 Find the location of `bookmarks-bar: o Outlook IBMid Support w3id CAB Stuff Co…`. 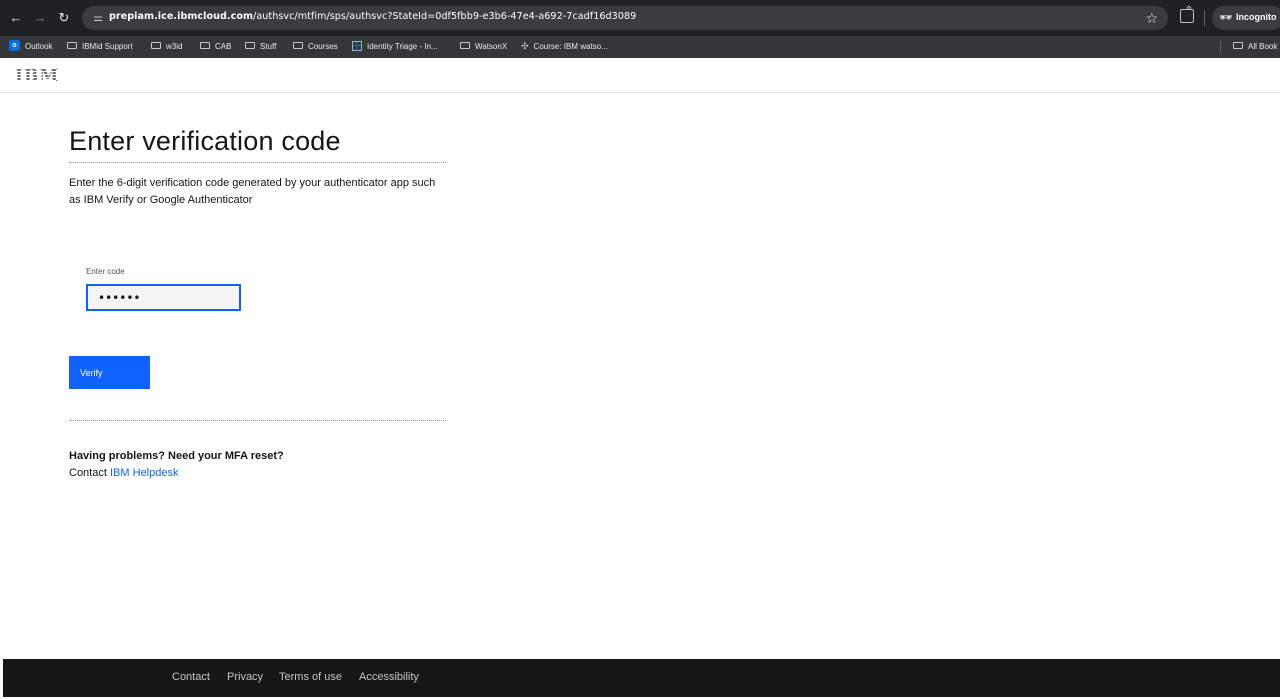

bookmarks-bar: o Outlook IBMid Support w3id CAB Stuff Co… is located at coordinates (640, 47).